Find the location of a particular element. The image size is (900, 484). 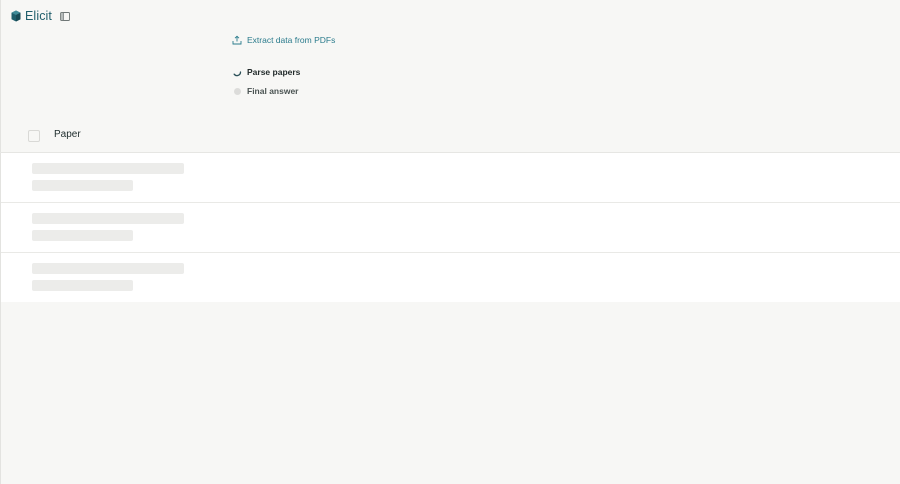

spinner-icon is located at coordinates (237, 72).